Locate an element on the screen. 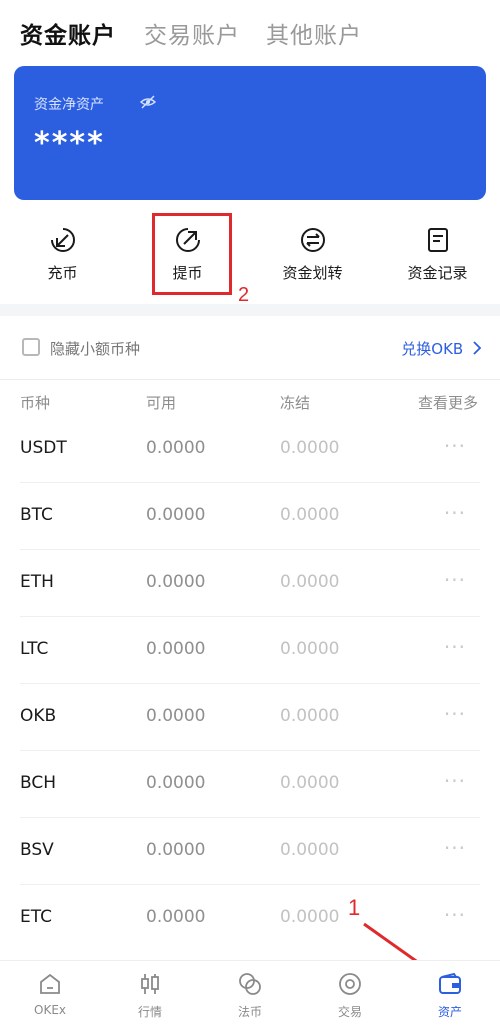 The height and width of the screenshot is (1030, 500). header-frozen: 冻结 is located at coordinates (295, 403).